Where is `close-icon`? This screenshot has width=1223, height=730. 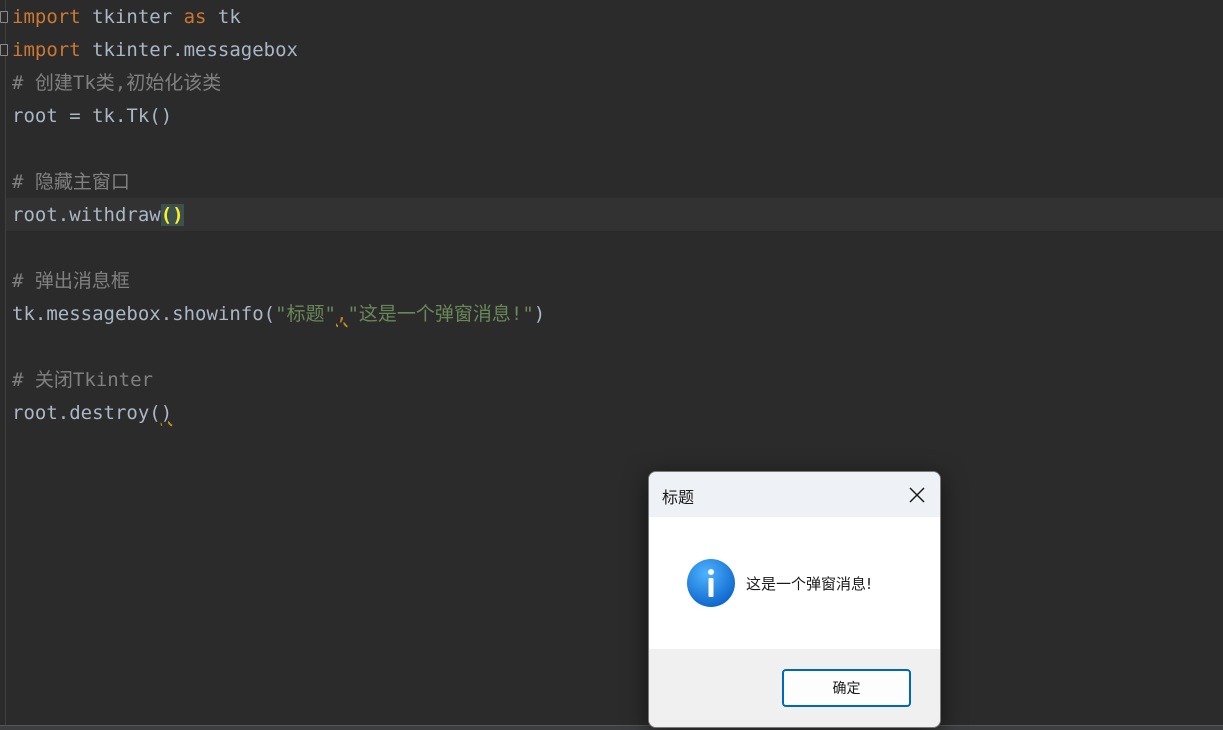
close-icon is located at coordinates (917, 495).